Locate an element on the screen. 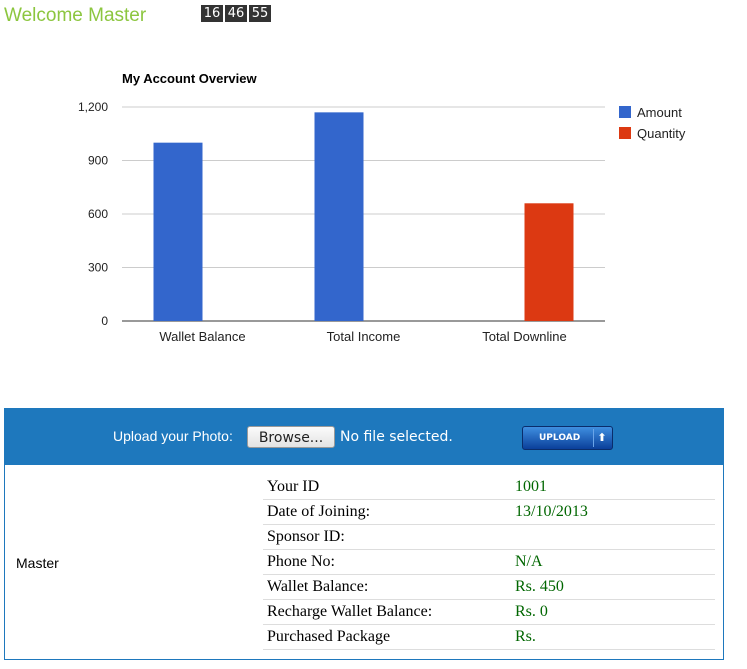 The height and width of the screenshot is (669, 747). row-label: Sponsor ID: is located at coordinates (387, 537).